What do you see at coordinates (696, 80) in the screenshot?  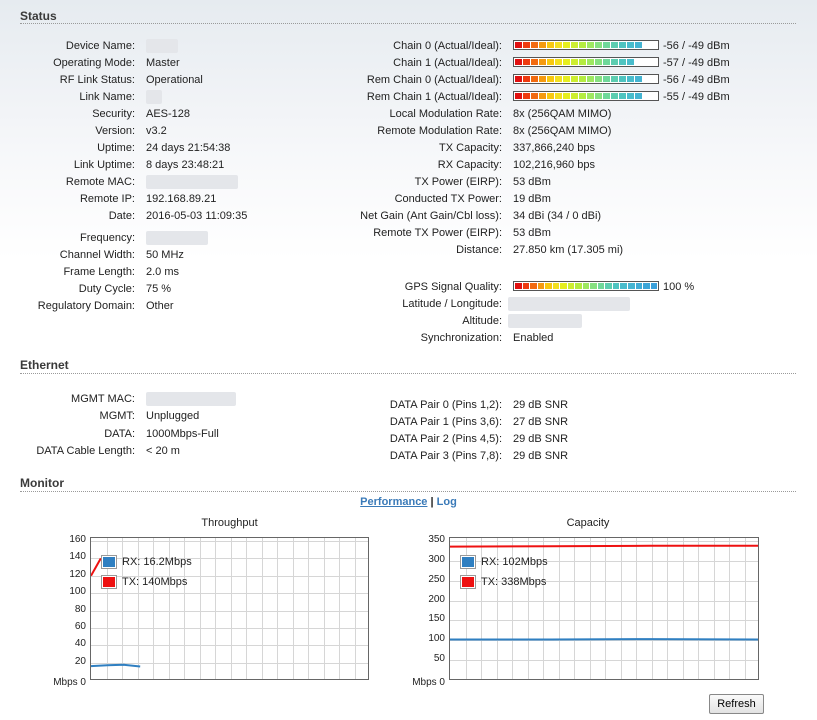 I see `rem-chain-0-value: -56 / -49 dBm` at bounding box center [696, 80].